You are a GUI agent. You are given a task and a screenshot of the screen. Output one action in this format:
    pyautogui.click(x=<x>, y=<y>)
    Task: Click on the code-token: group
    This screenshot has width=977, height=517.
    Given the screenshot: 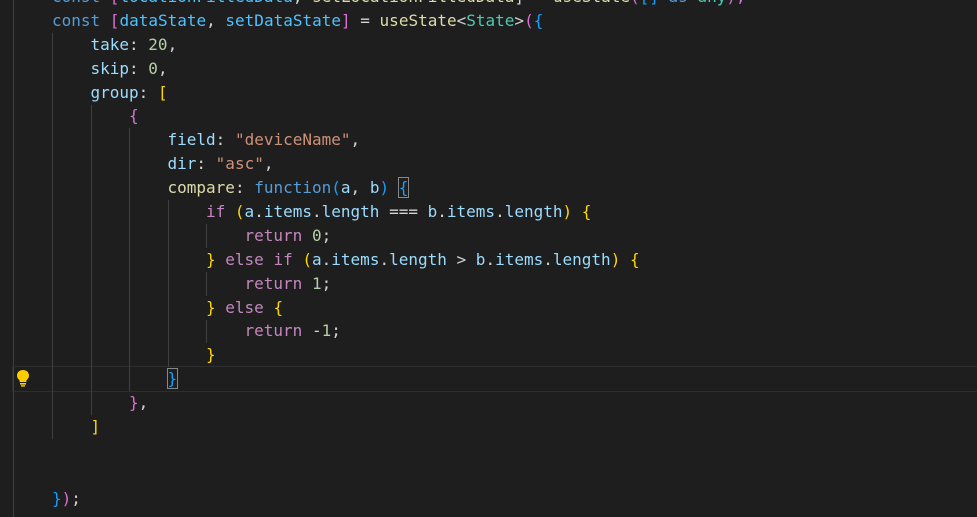 What is the action you would take?
    pyautogui.click(x=114, y=92)
    